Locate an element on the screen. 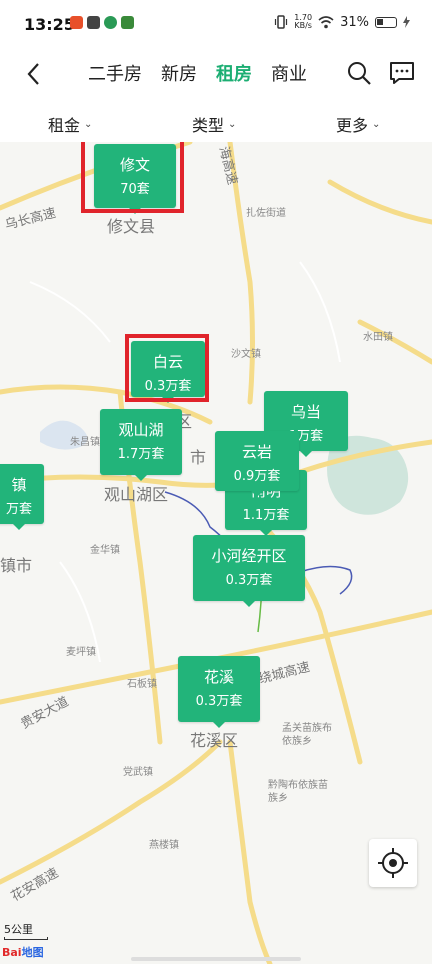  filter-type: 类型 ⌄ is located at coordinates (214, 124).